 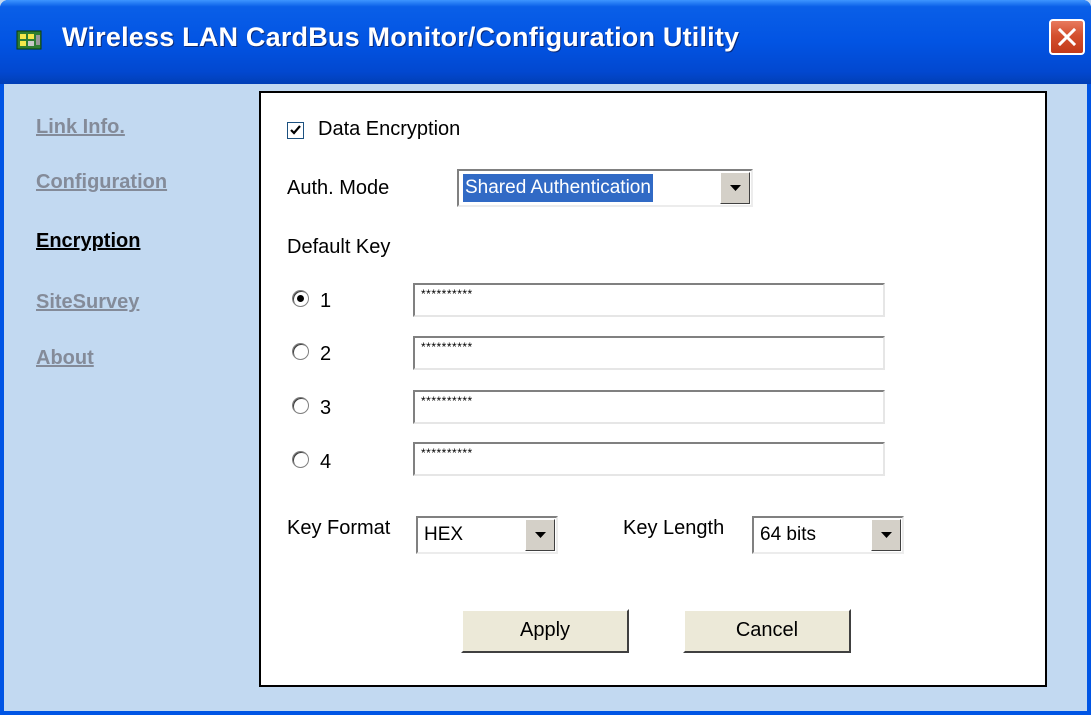 I want to click on close-icon, so click(x=1067, y=37).